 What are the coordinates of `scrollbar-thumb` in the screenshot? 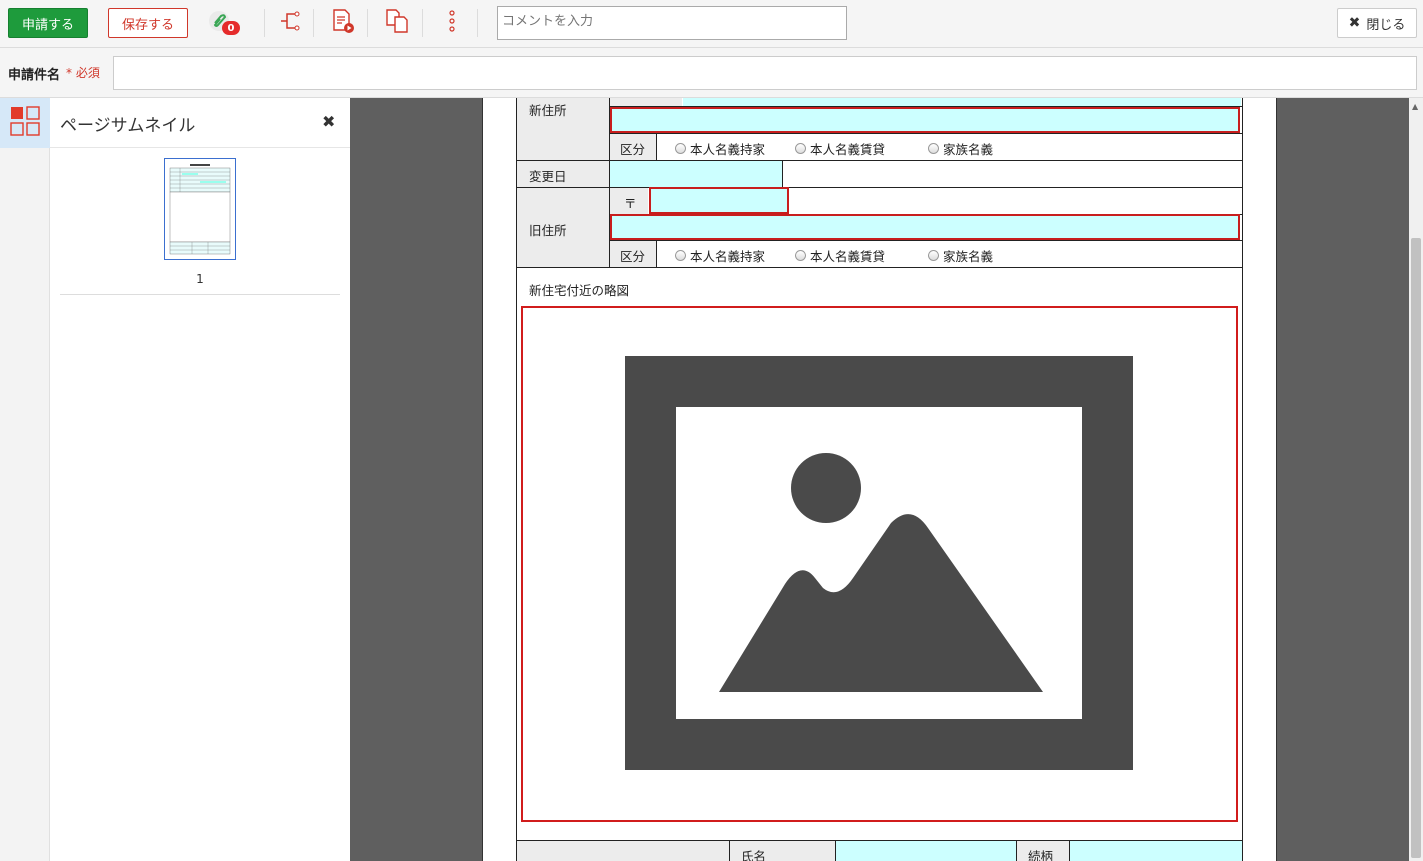 It's located at (1416, 548).